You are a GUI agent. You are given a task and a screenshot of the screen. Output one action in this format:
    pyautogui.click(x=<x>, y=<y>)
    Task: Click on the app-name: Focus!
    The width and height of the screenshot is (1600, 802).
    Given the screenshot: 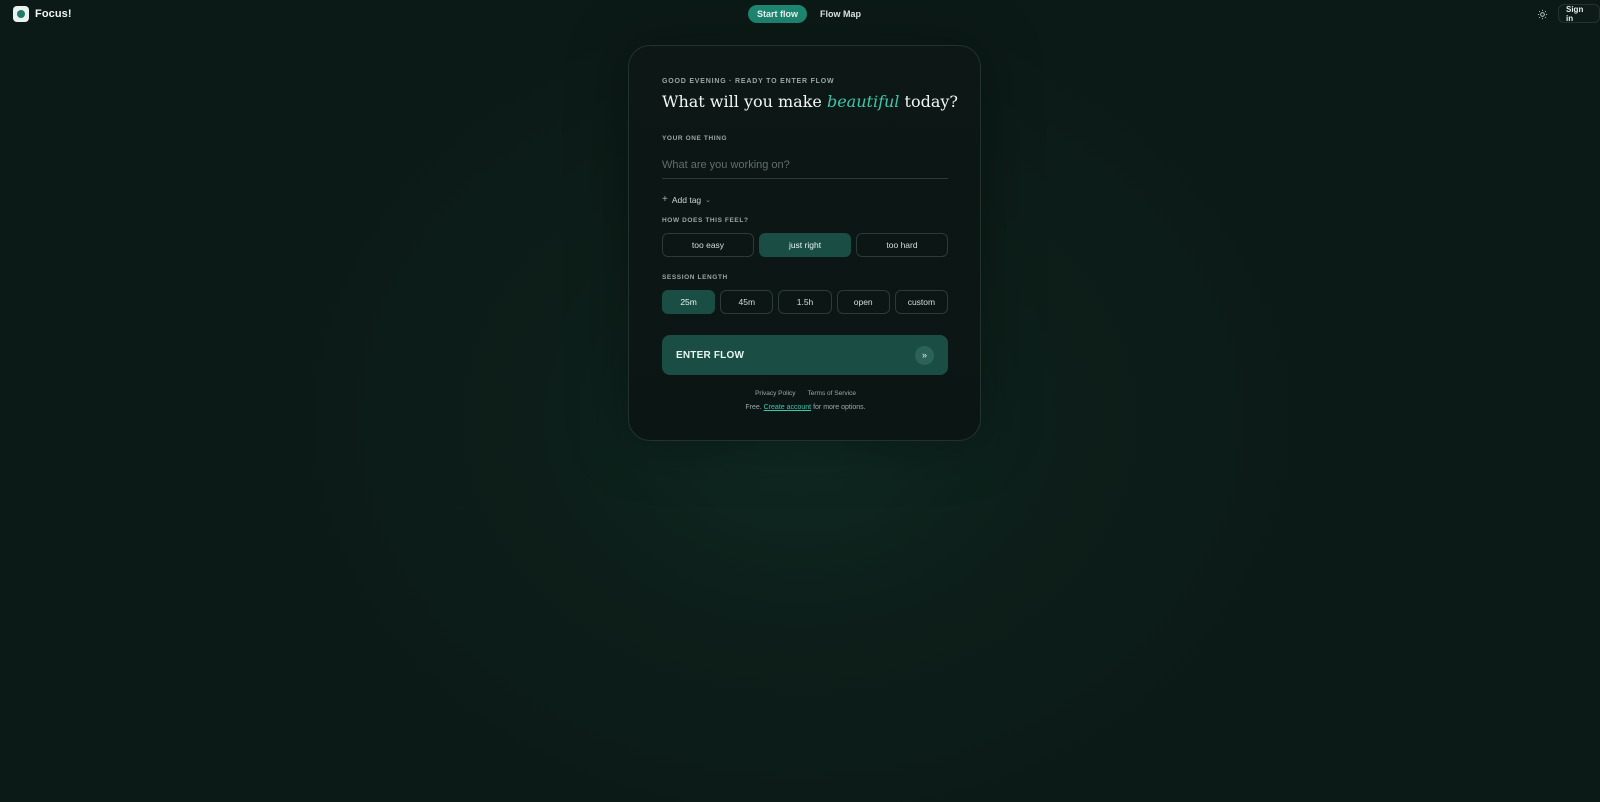 What is the action you would take?
    pyautogui.click(x=53, y=14)
    